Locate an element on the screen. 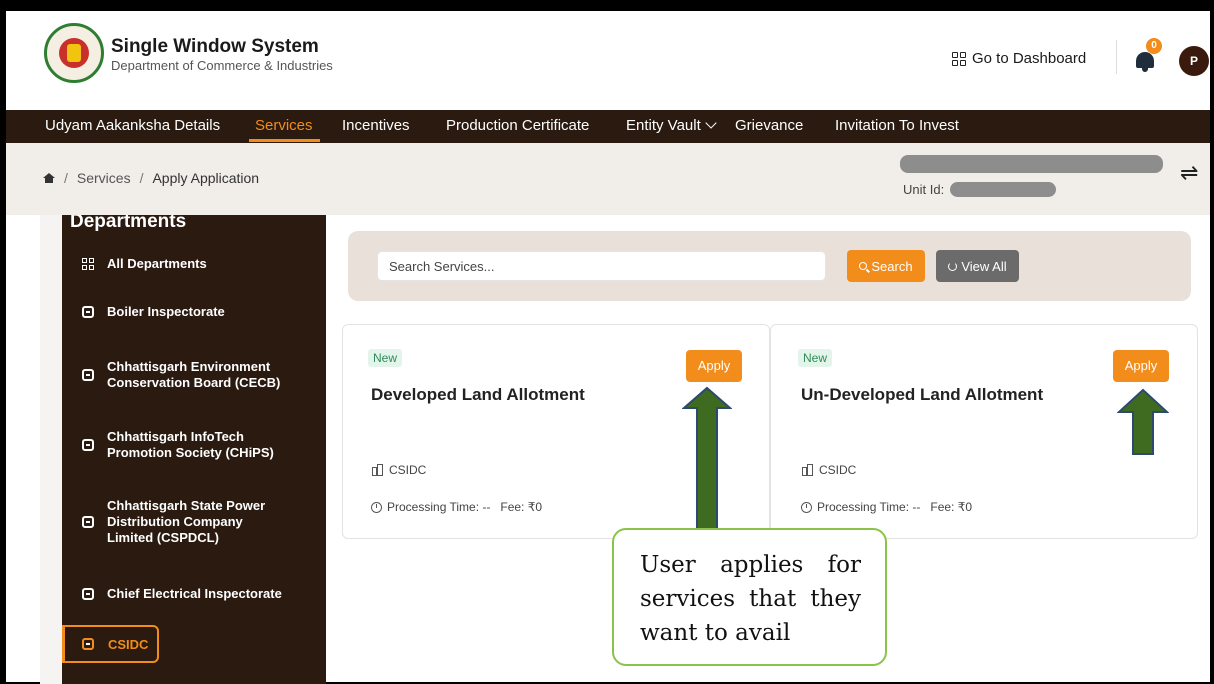 The height and width of the screenshot is (684, 1214). redacted-unit-id is located at coordinates (1003, 189).